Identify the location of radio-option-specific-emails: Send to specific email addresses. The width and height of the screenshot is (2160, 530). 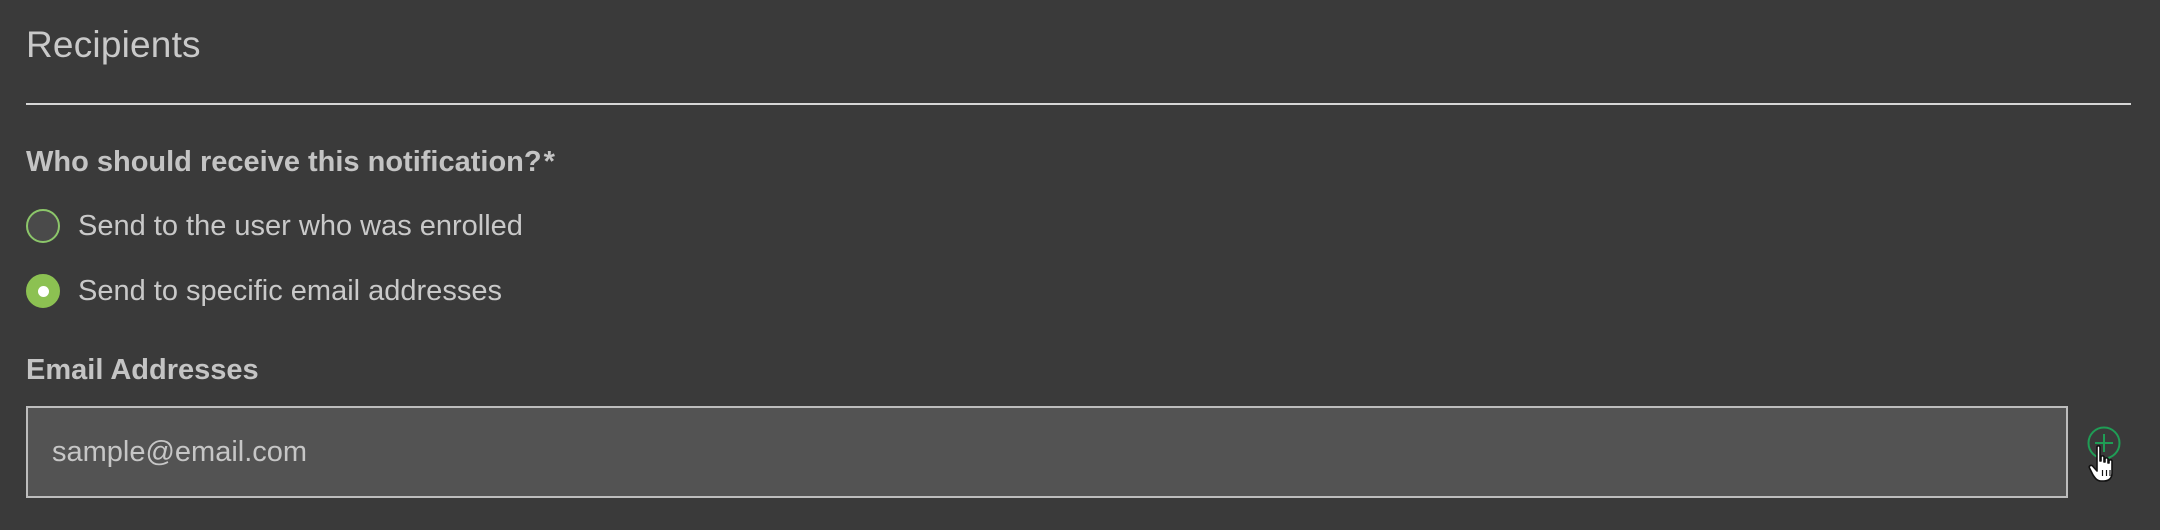
(264, 291).